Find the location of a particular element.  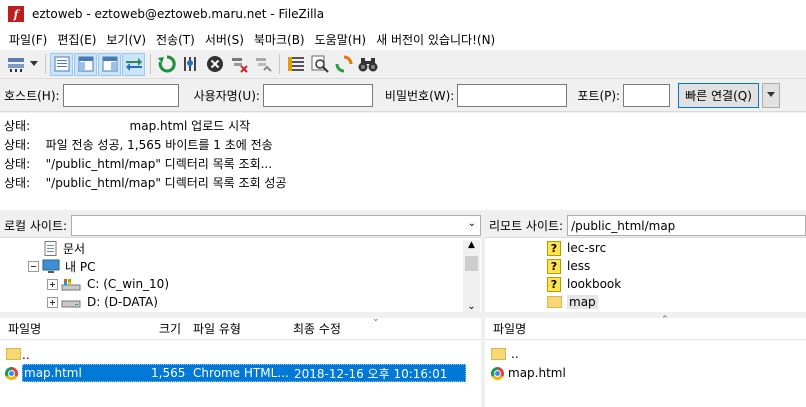

cancel-icon is located at coordinates (214, 64).